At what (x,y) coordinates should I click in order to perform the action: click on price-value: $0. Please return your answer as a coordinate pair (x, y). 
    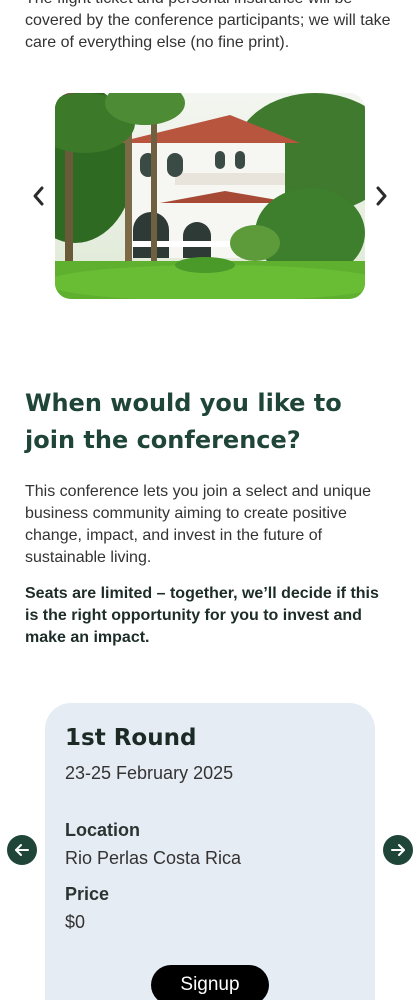
    Looking at the image, I should click on (75, 922).